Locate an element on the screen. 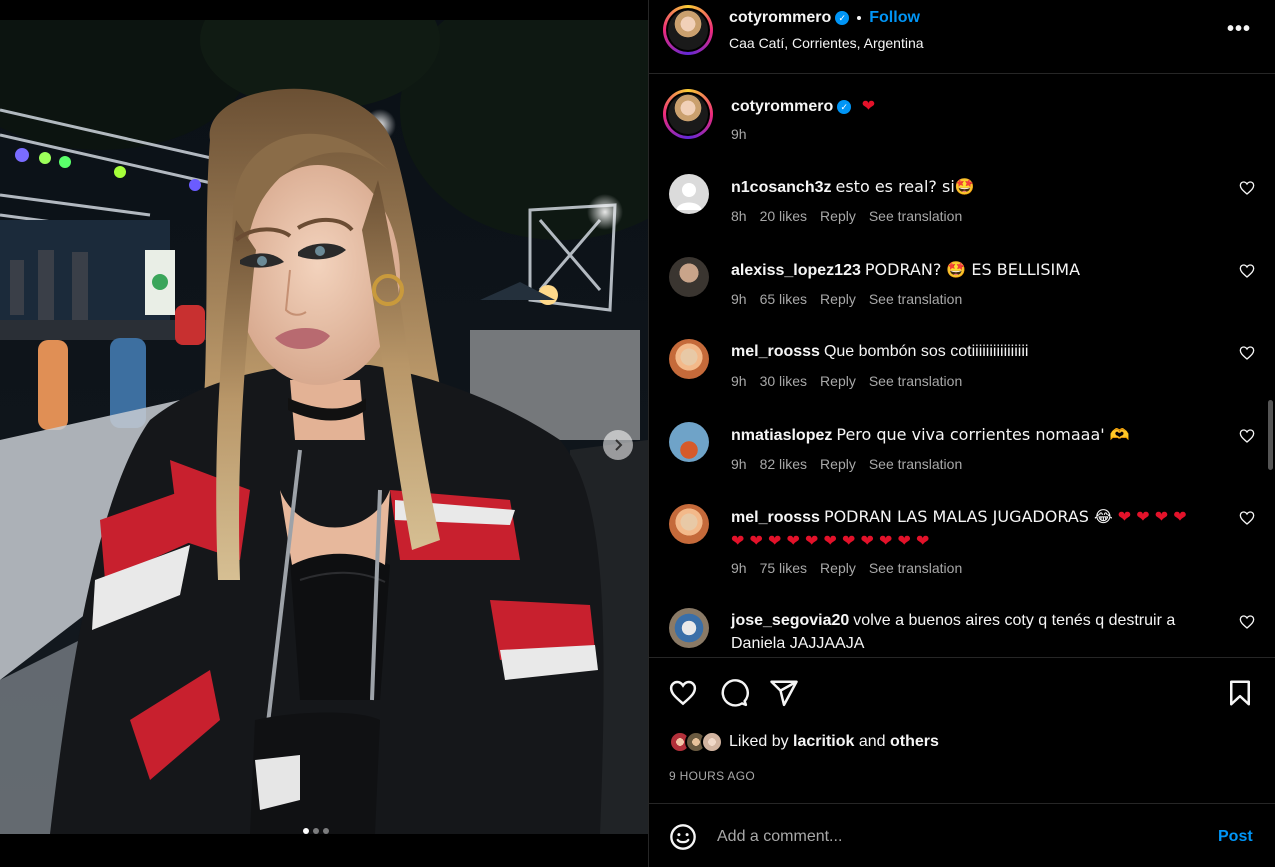  comment-text: esto es real? si🤩 is located at coordinates (905, 186).